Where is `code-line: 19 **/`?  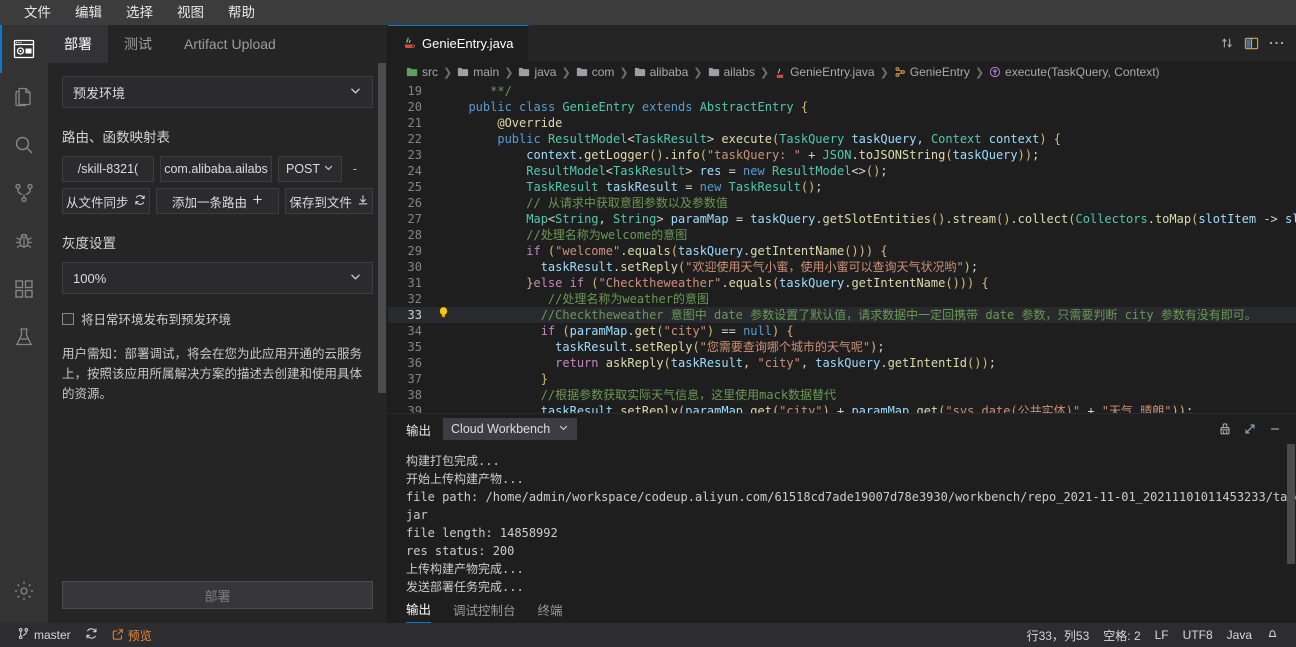
code-line: 19 **/ is located at coordinates (842, 91).